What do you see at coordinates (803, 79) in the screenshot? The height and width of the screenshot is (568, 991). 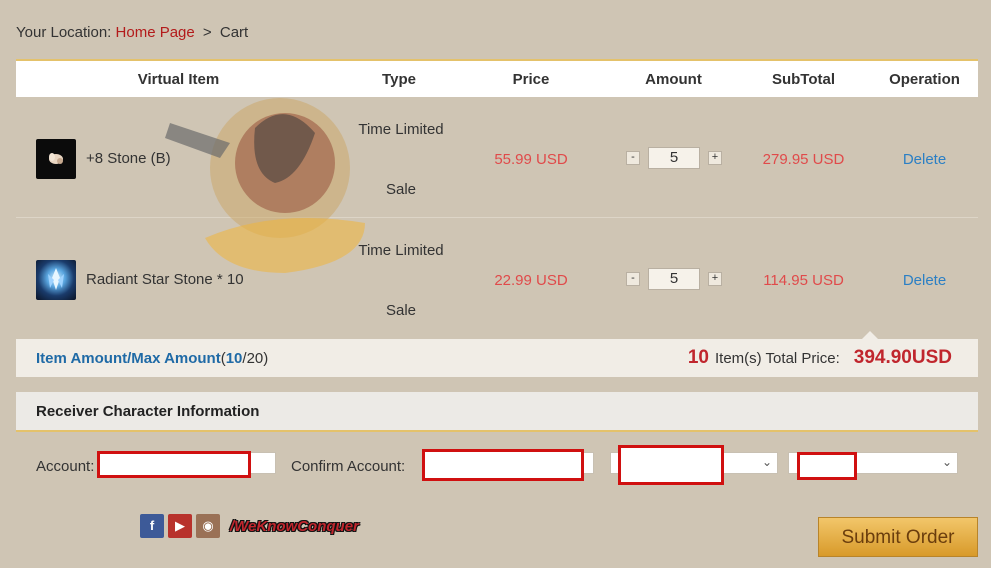 I see `header-subtotal: SubTotal` at bounding box center [803, 79].